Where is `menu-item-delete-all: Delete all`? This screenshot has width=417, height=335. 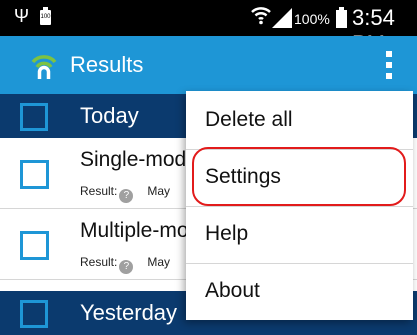 menu-item-delete-all: Delete all is located at coordinates (299, 121).